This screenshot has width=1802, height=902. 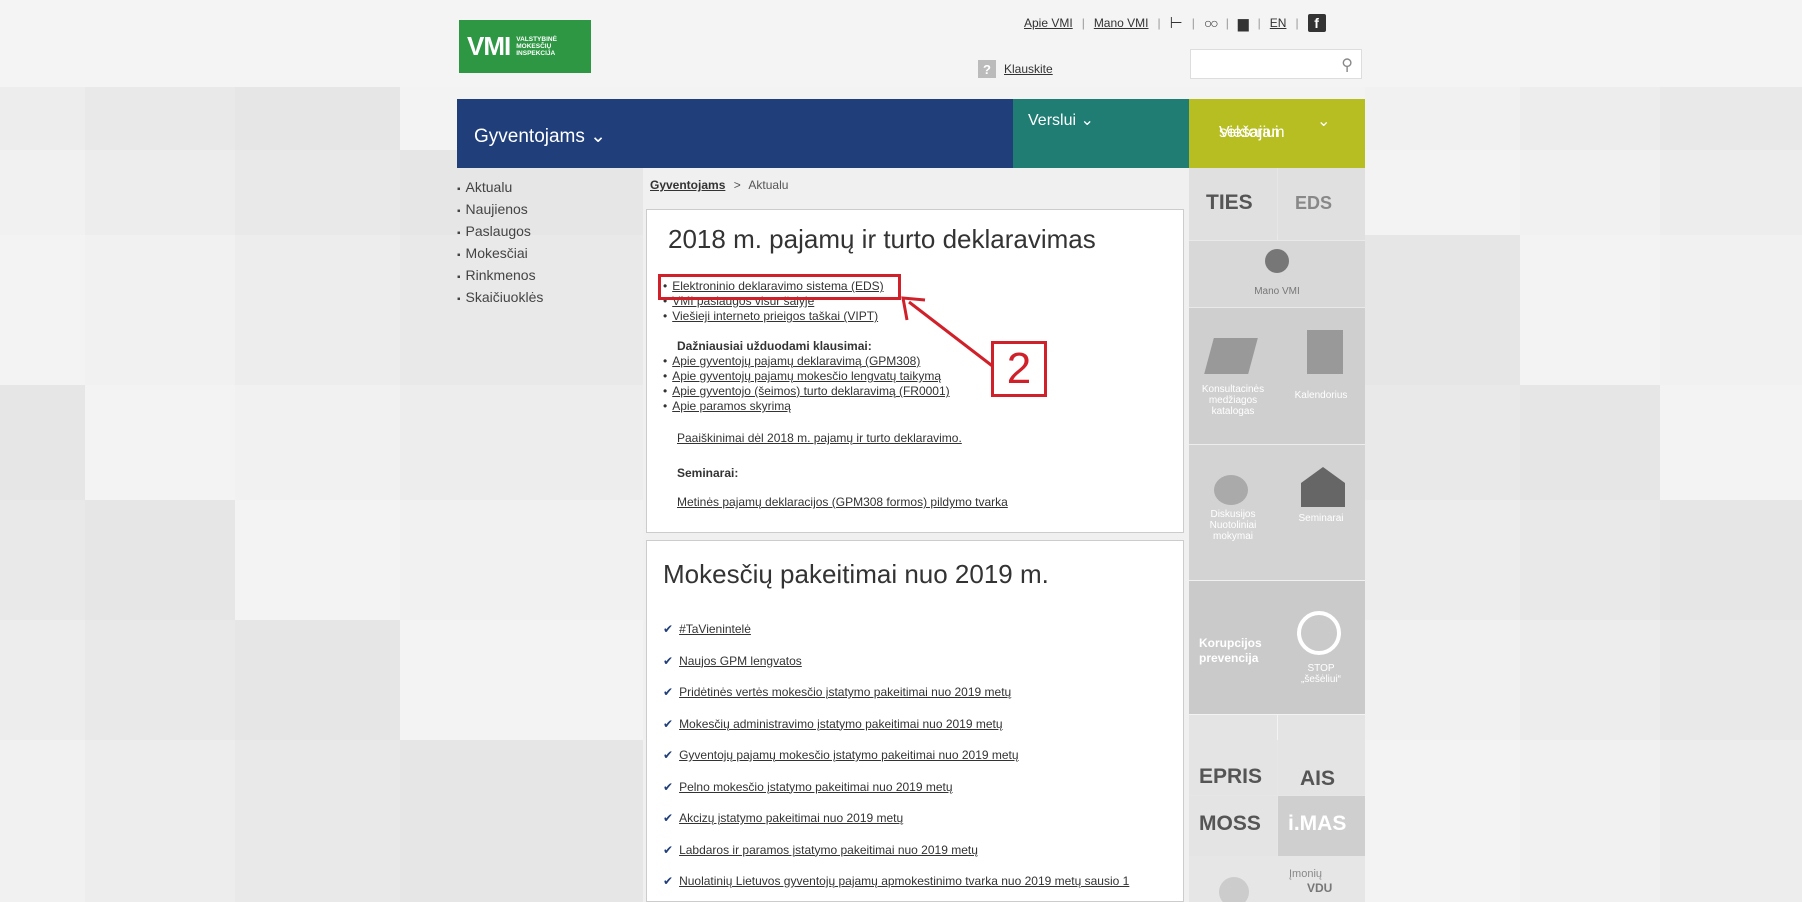 I want to click on vdu-label: VDU, so click(x=1320, y=888).